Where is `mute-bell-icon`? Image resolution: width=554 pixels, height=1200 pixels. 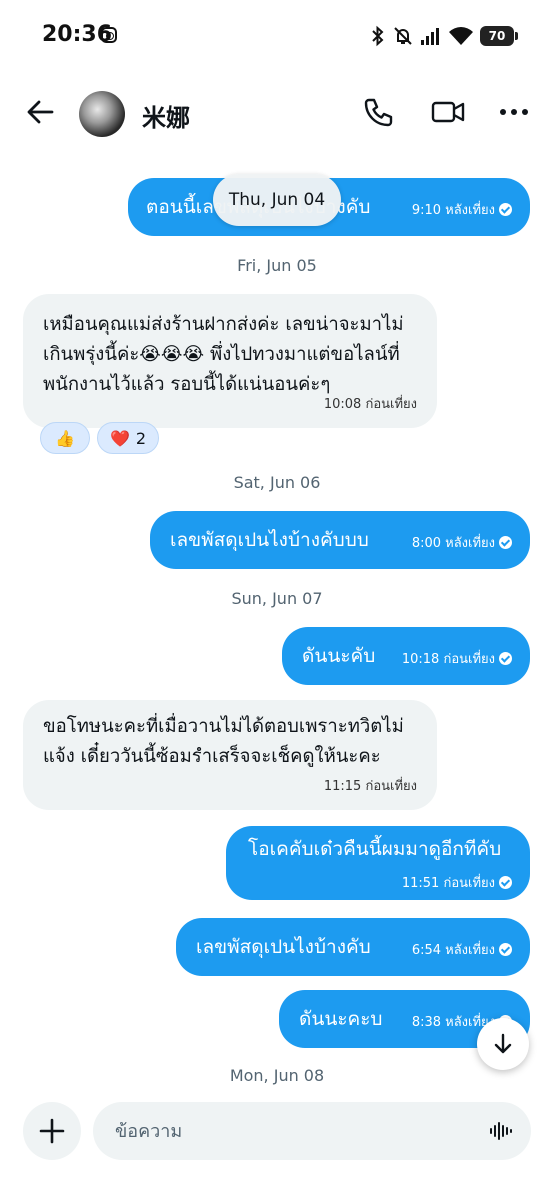 mute-bell-icon is located at coordinates (403, 36).